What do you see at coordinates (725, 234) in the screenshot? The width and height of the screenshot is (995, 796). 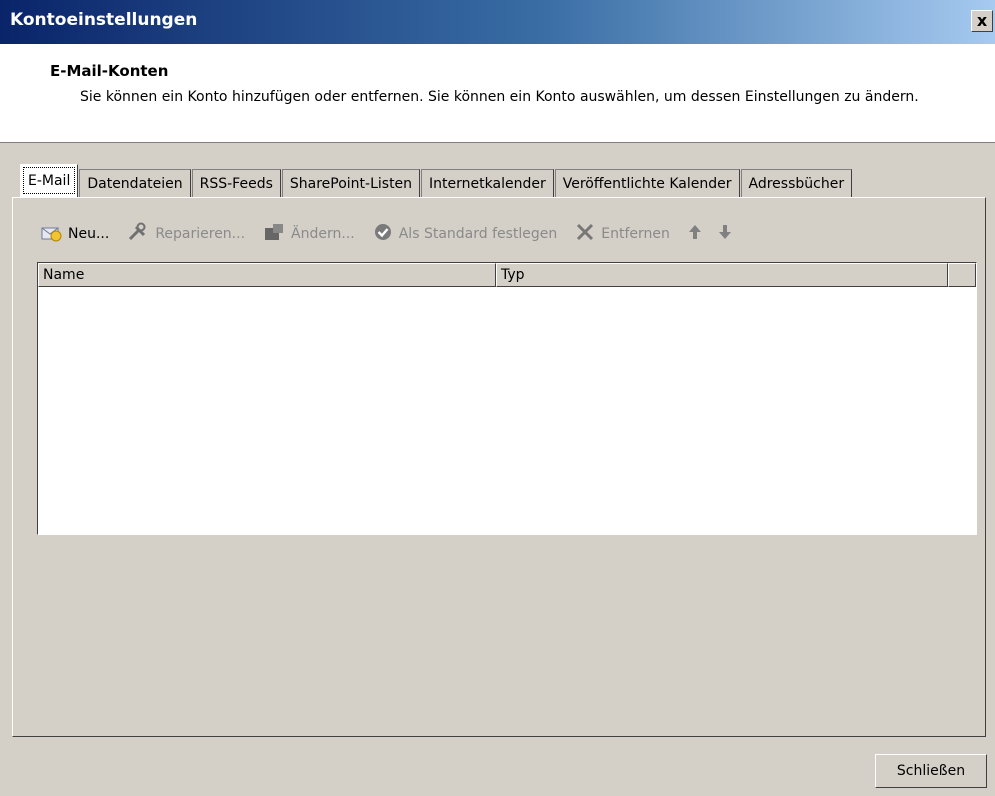 I see `down-arrow-icon` at bounding box center [725, 234].